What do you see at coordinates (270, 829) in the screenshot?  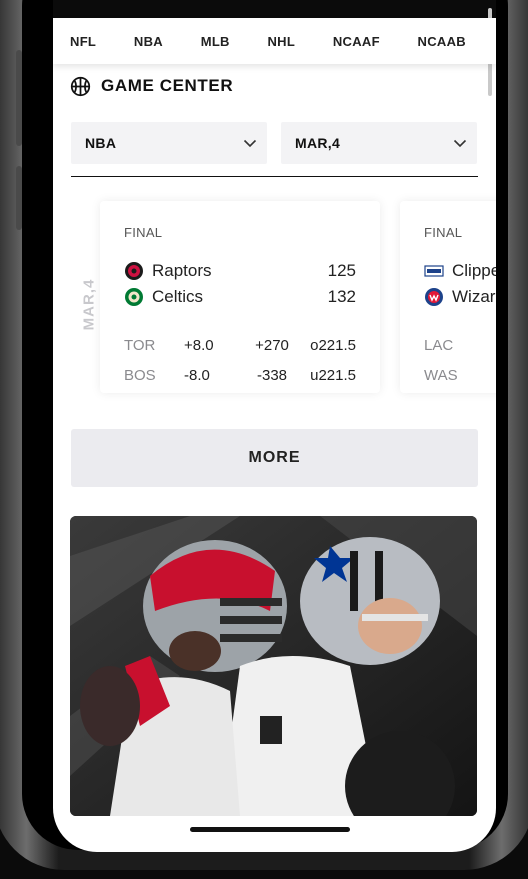 I see `home-indicator` at bounding box center [270, 829].